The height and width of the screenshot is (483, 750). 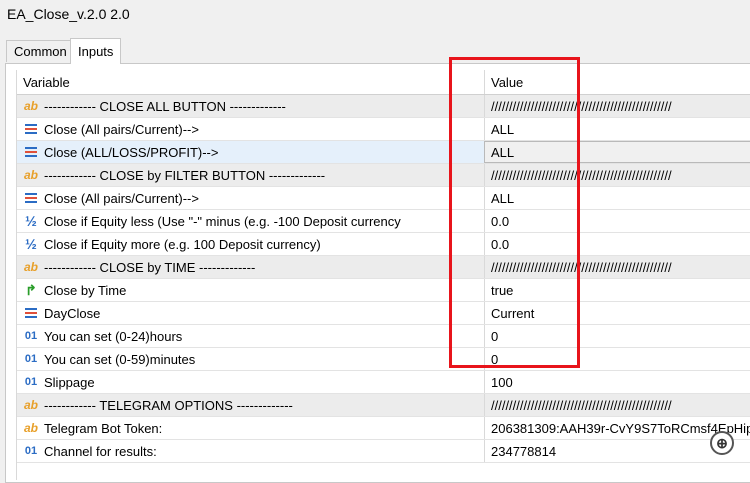 What do you see at coordinates (131, 152) in the screenshot?
I see `variable-label: Close (ALL/LOSS/PROFIT)-->` at bounding box center [131, 152].